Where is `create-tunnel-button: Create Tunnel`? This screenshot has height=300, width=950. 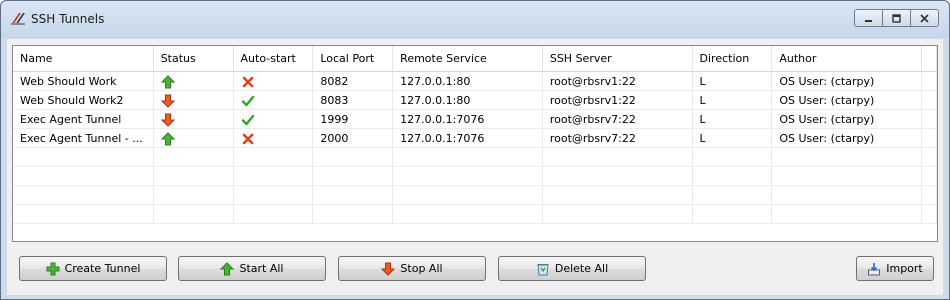 create-tunnel-button: Create Tunnel is located at coordinates (93, 268).